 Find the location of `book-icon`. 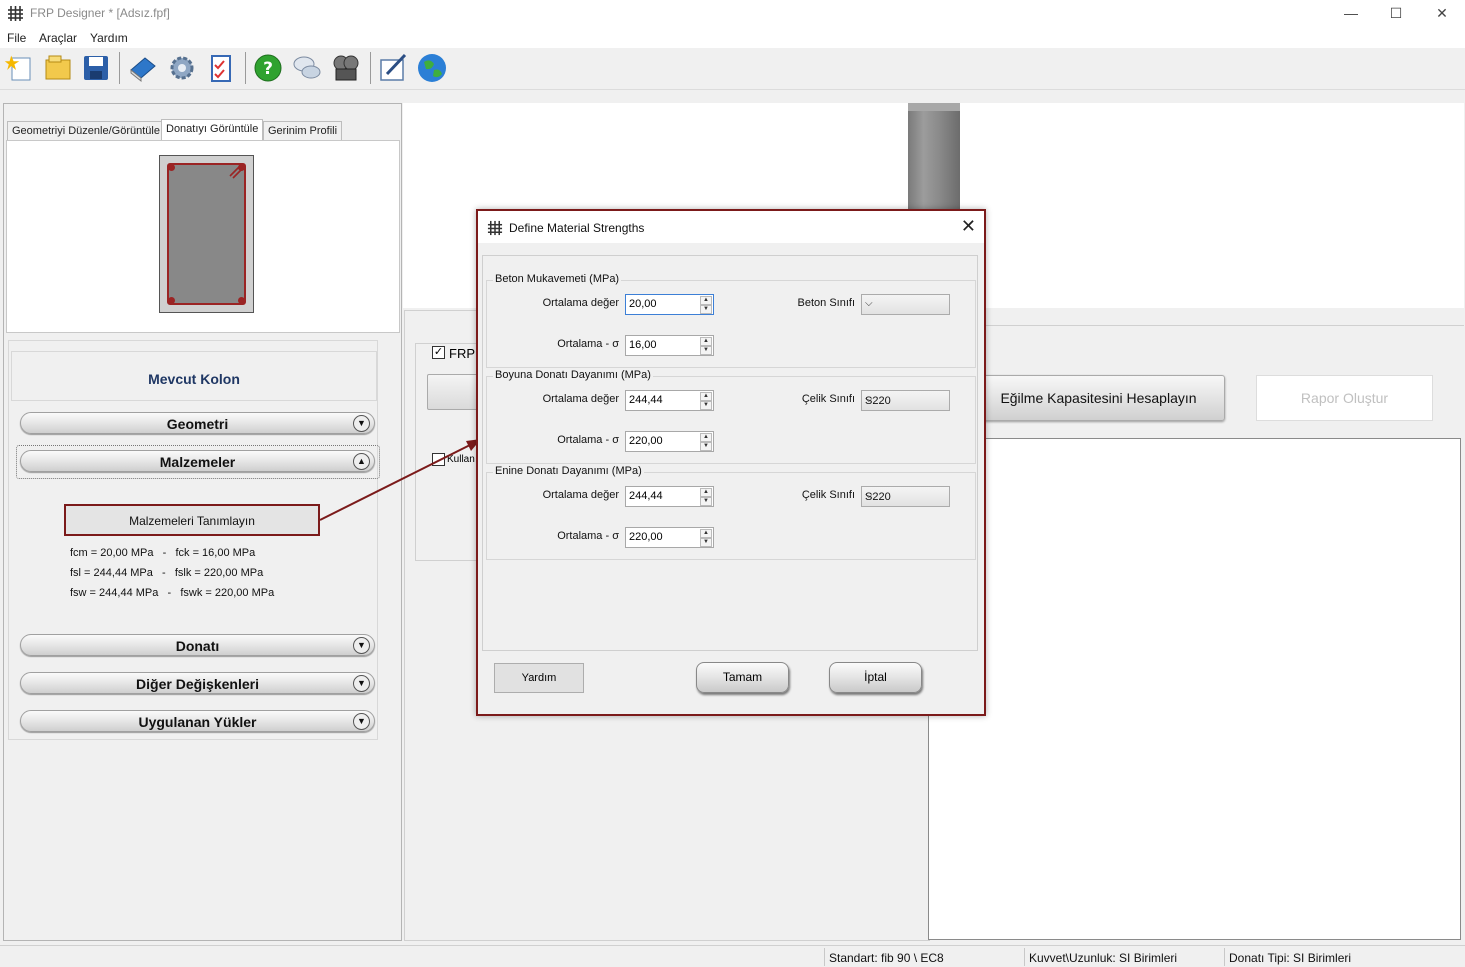

book-icon is located at coordinates (143, 68).